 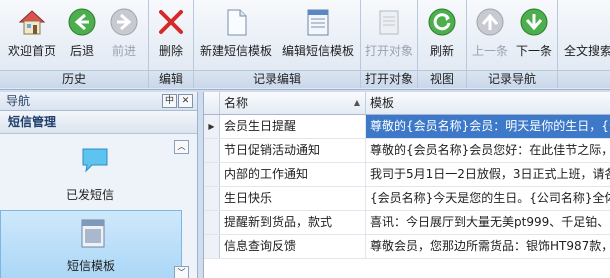 I want to click on back-arrow-icon, so click(x=82, y=22).